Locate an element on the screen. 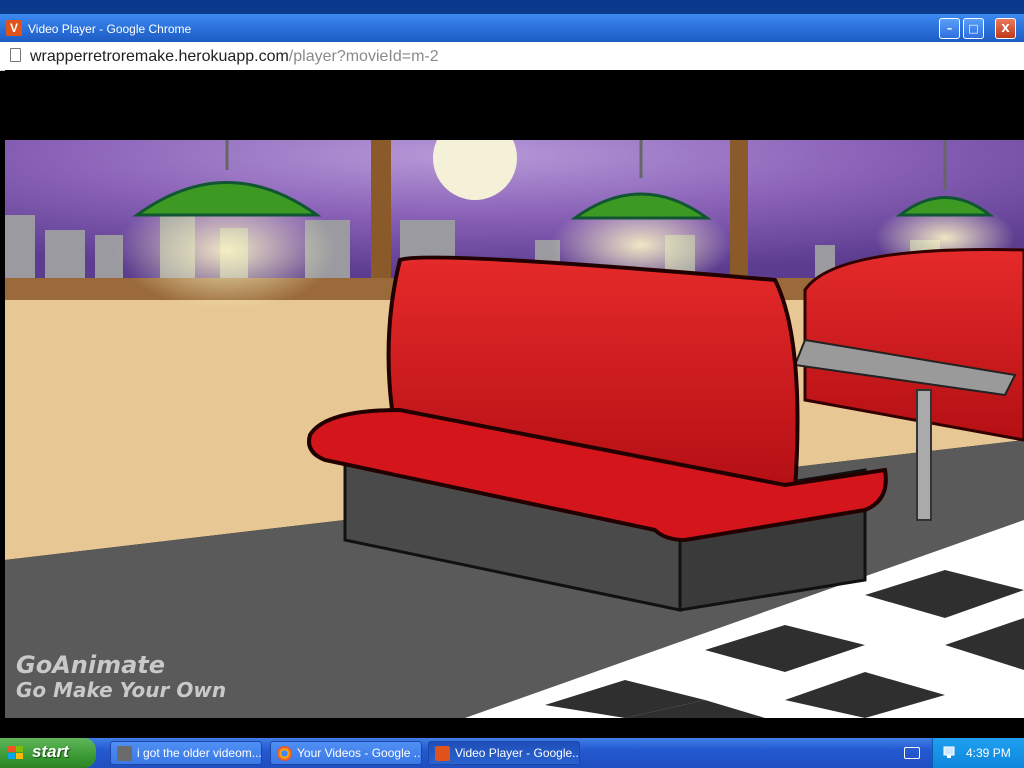  close-button: X is located at coordinates (1005, 28).